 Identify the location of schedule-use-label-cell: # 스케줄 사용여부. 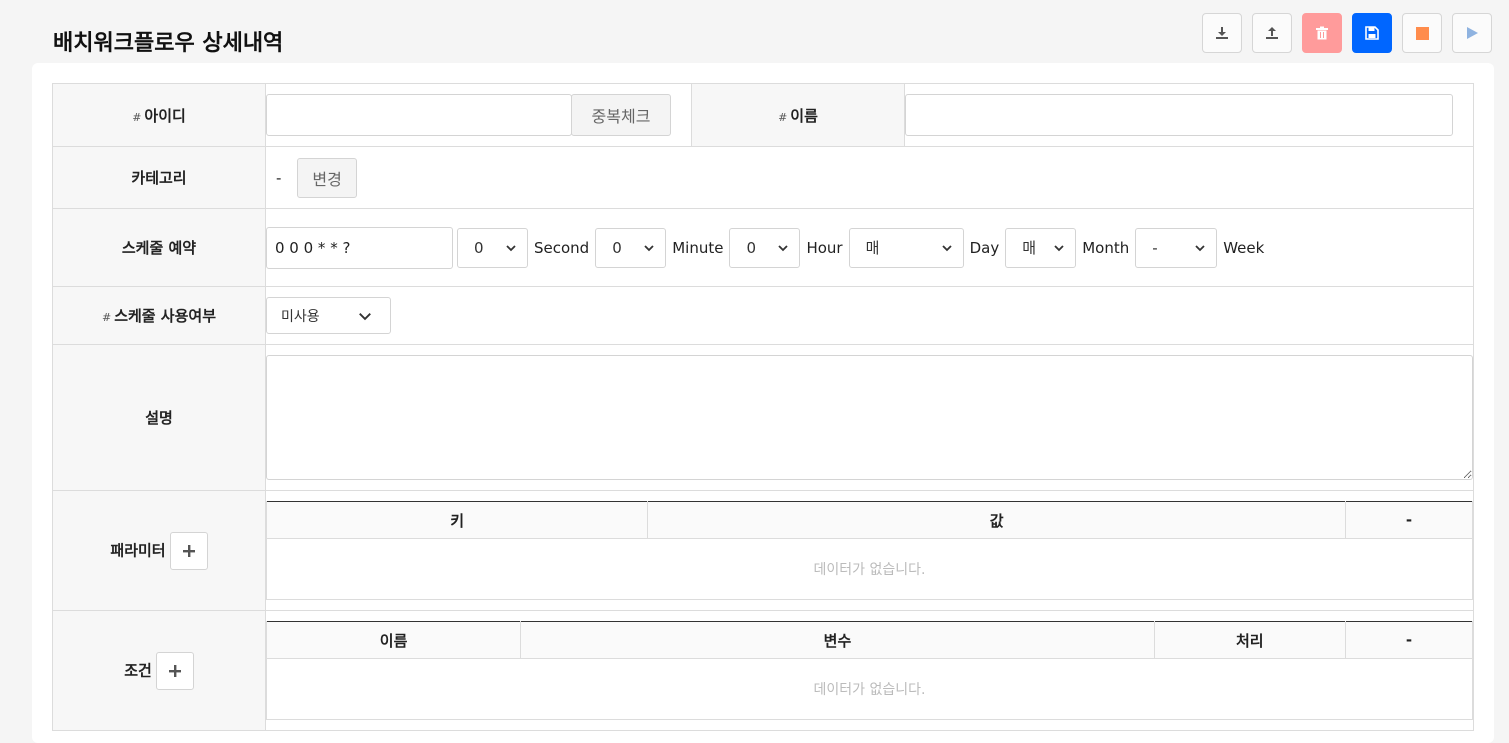
(159, 315).